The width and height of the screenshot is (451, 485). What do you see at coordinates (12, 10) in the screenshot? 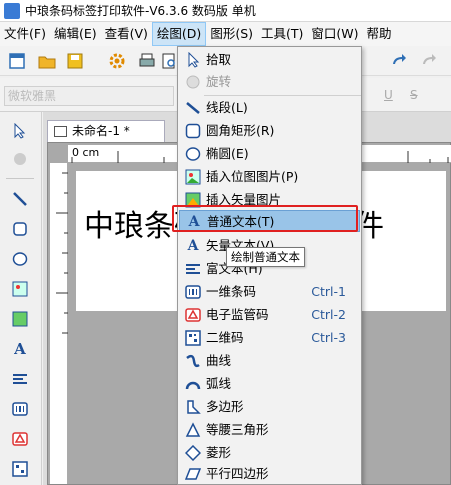
I see `app-icon` at bounding box center [12, 10].